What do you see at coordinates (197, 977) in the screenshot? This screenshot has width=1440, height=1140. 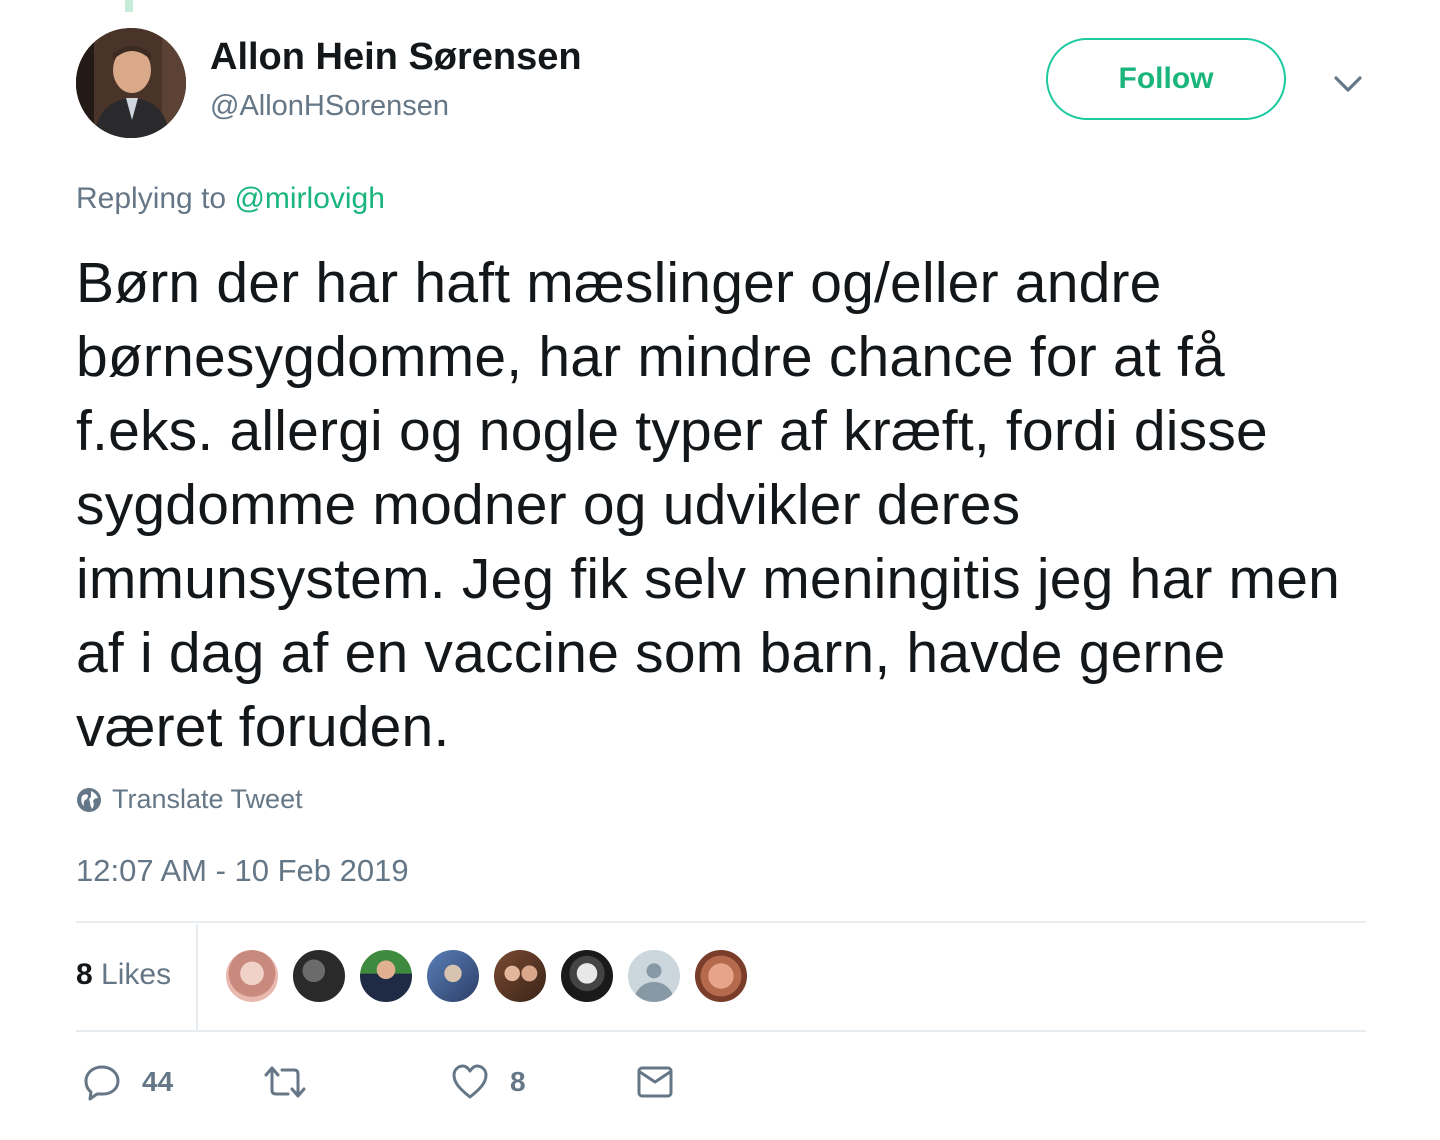 I see `vertical-divider` at bounding box center [197, 977].